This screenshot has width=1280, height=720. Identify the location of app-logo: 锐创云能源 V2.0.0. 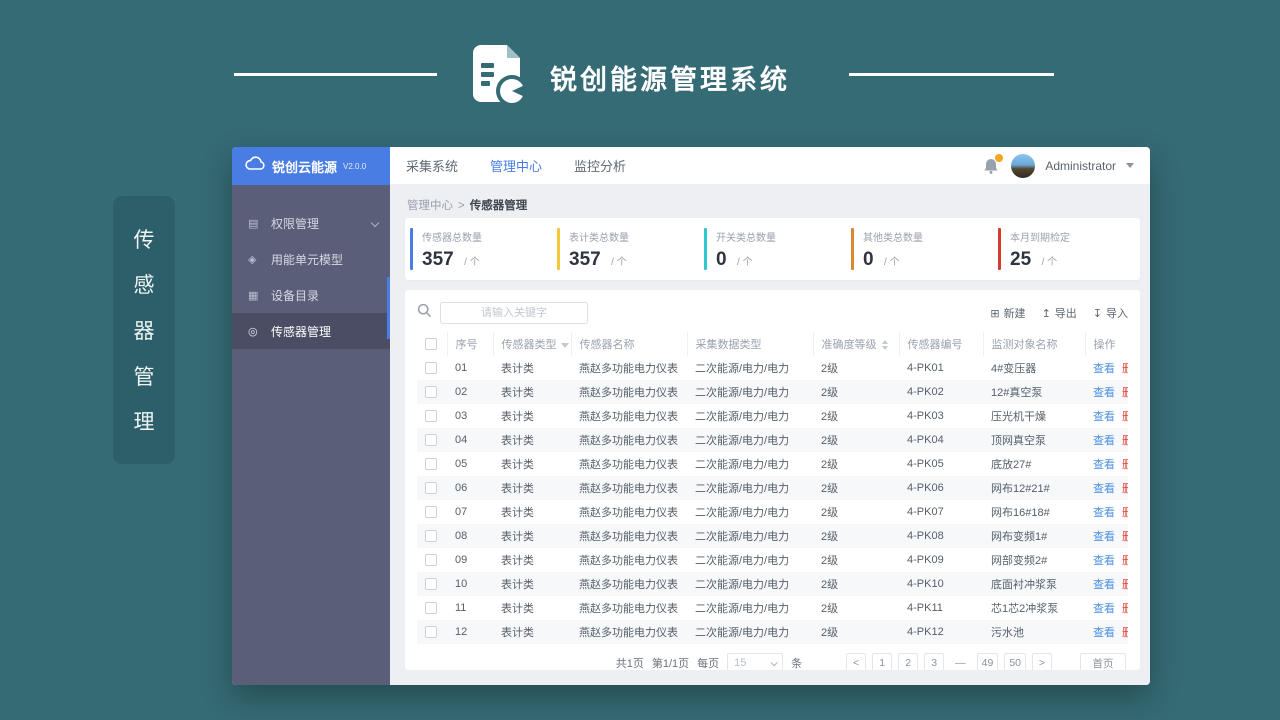
(311, 166).